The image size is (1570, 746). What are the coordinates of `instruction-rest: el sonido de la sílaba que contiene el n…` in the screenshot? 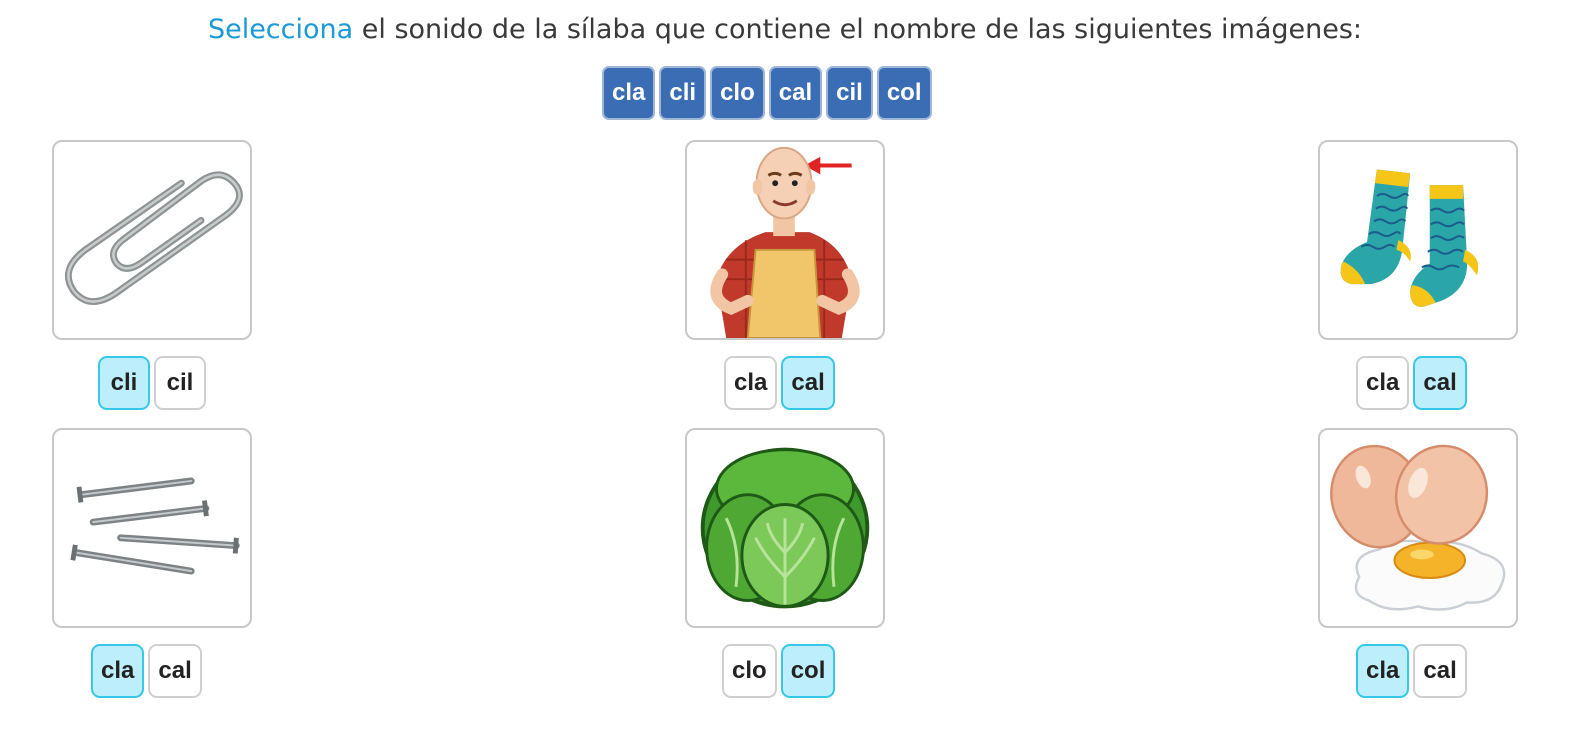 It's located at (858, 29).